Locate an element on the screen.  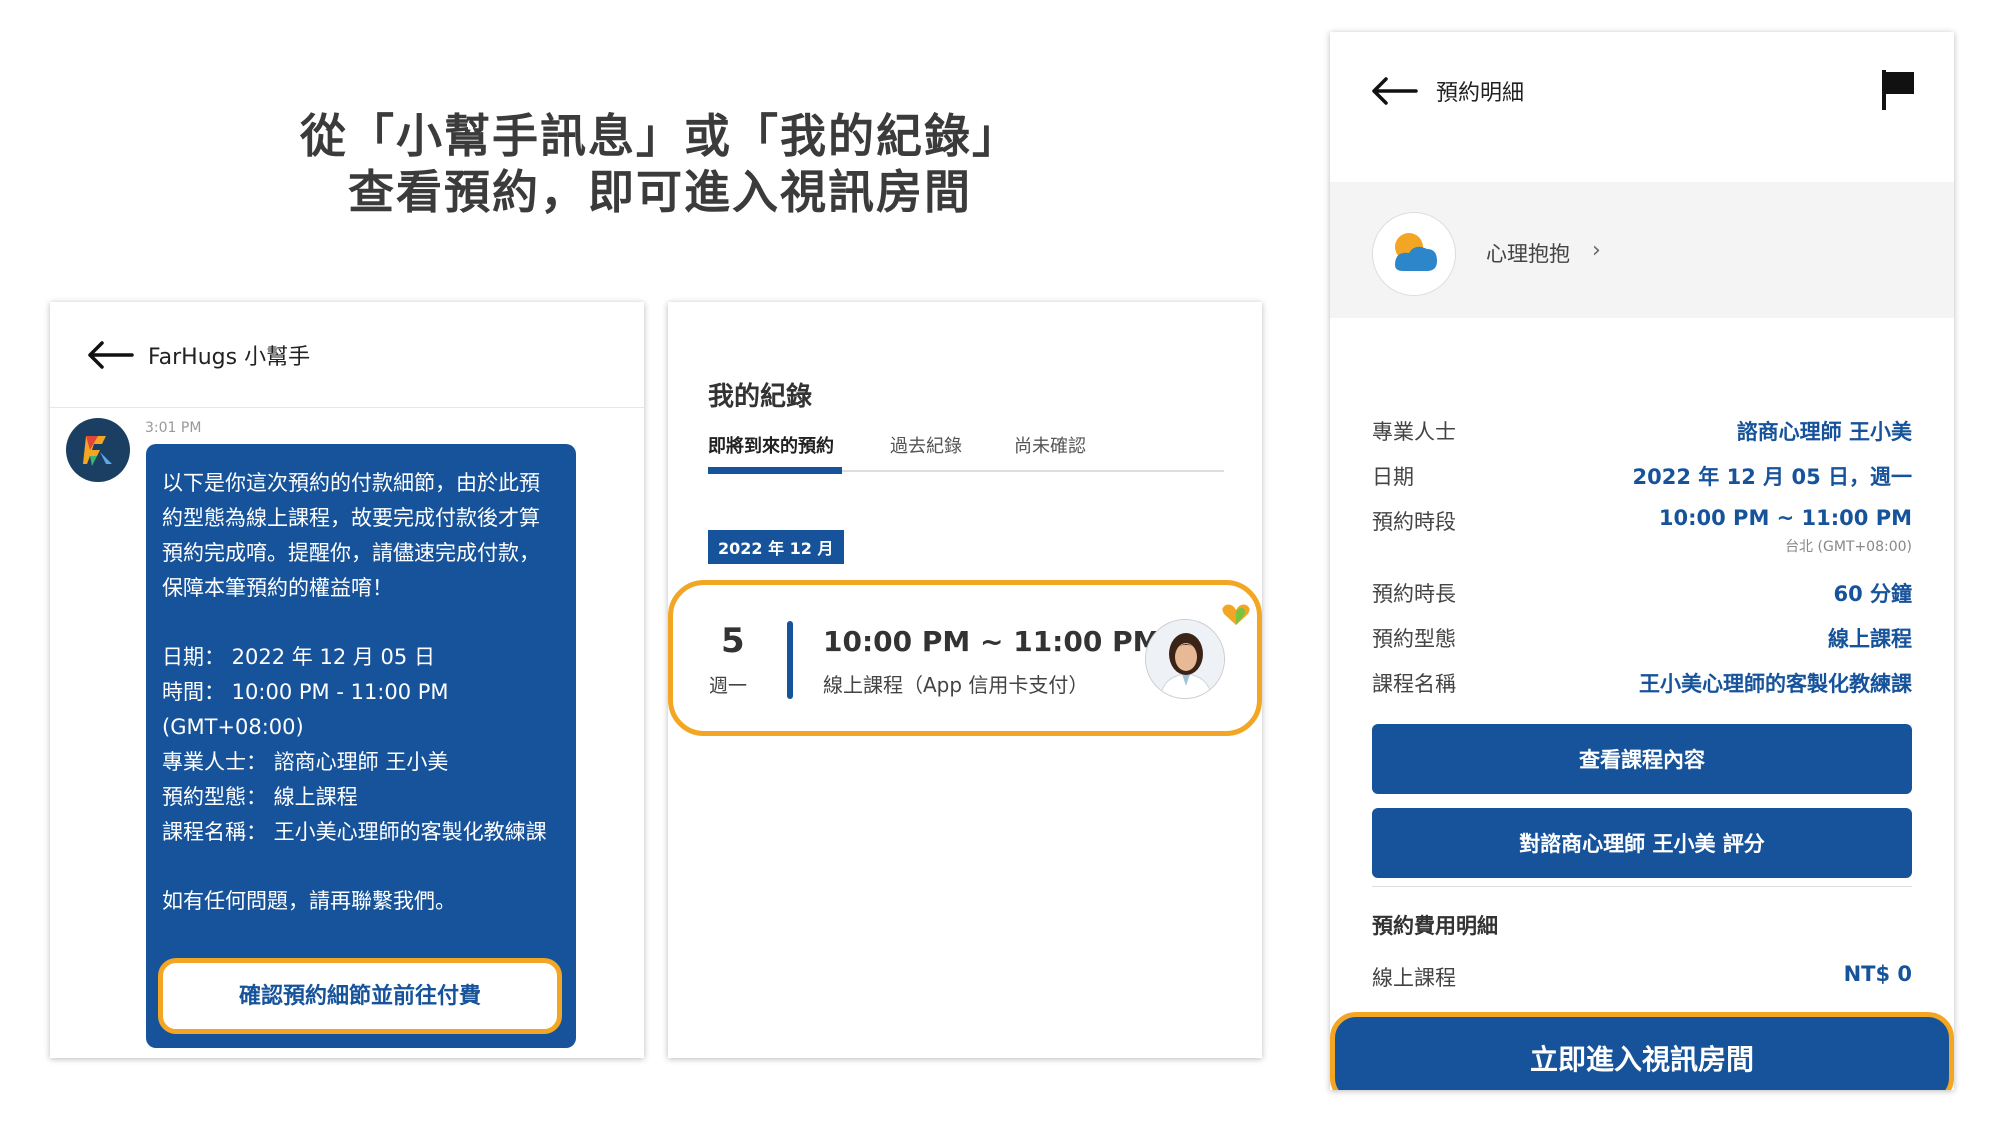
headline-line-1: 從「小幫手訊息」或「我的紀錄」 is located at coordinates (660, 136).